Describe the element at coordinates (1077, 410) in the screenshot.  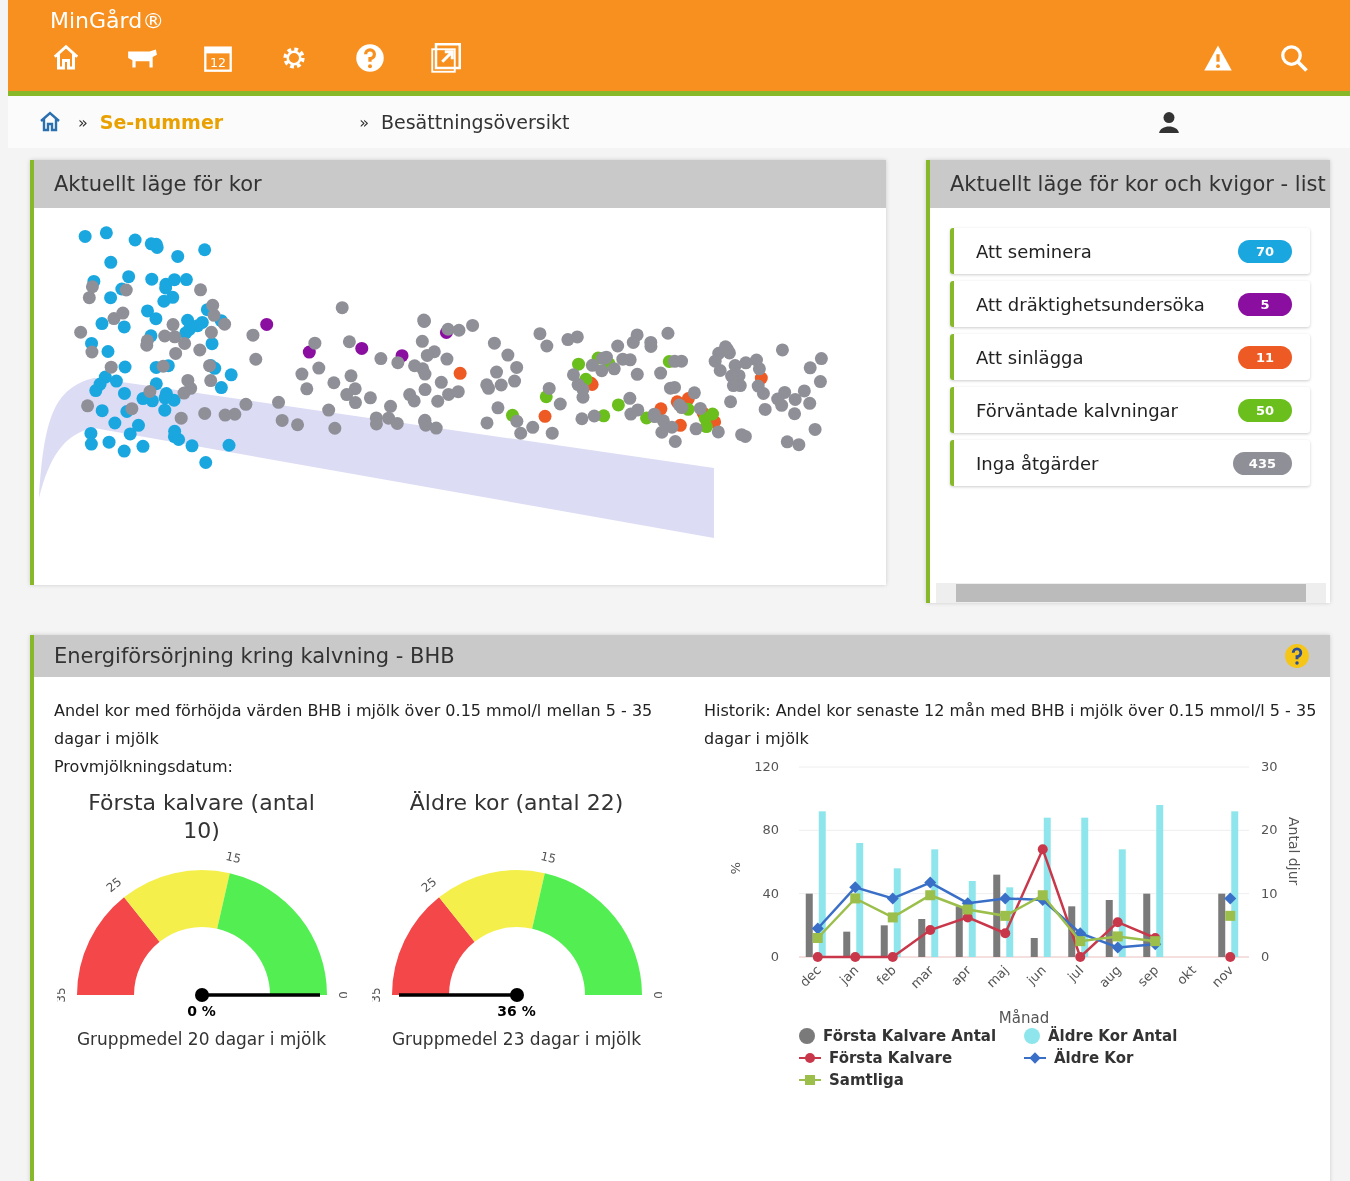
I see `item-label: Förväntade kalvningar` at that location.